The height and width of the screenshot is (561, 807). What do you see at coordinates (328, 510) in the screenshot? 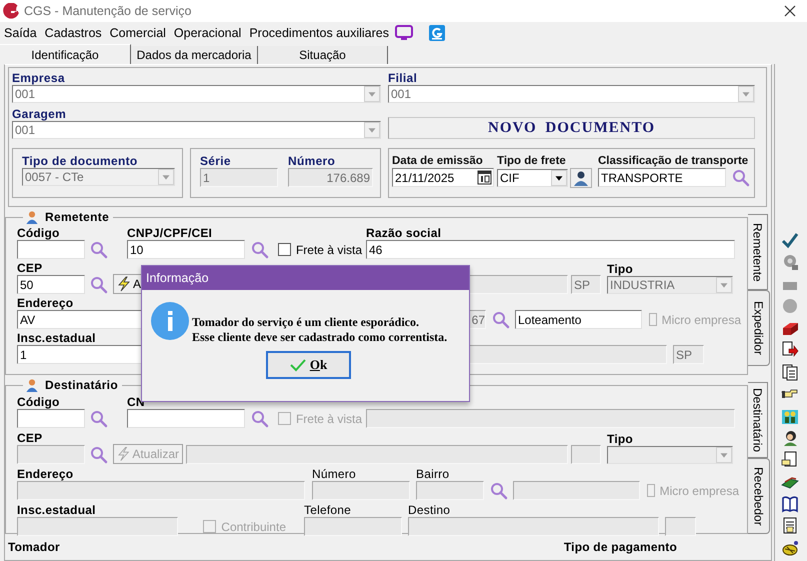
I see `field-label: Telefone` at bounding box center [328, 510].